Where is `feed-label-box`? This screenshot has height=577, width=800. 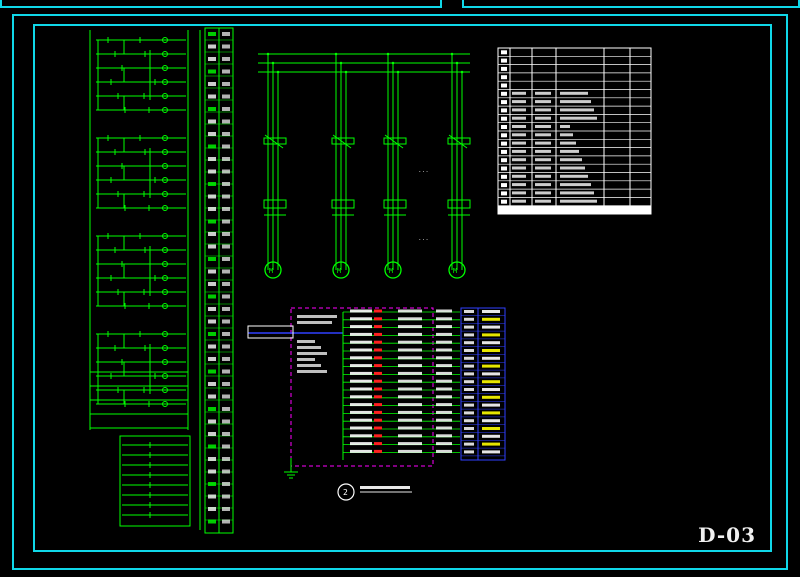 feed-label-box is located at coordinates (270, 332).